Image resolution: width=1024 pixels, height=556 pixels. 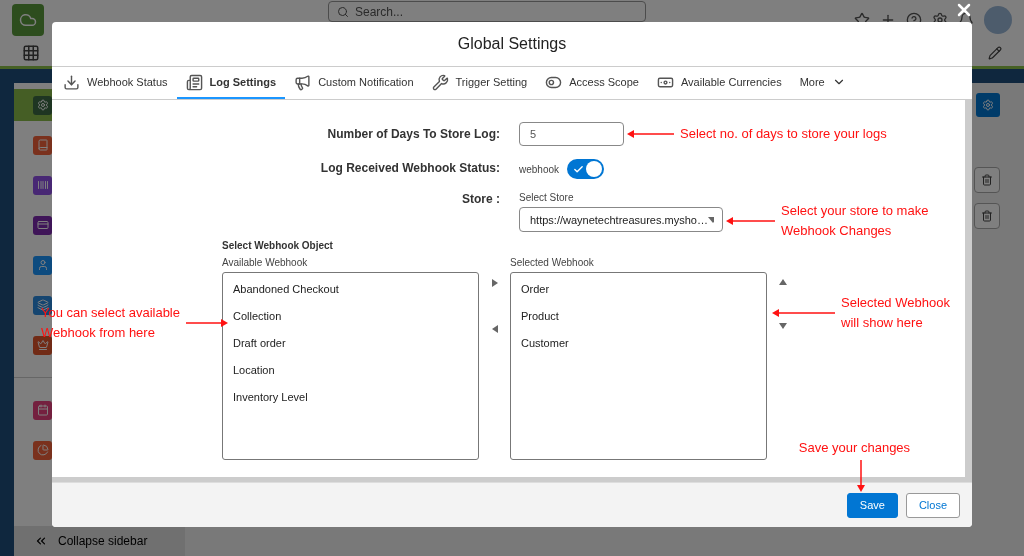 I want to click on annotation-text: Selected Webhook will show here, so click(x=895, y=313).